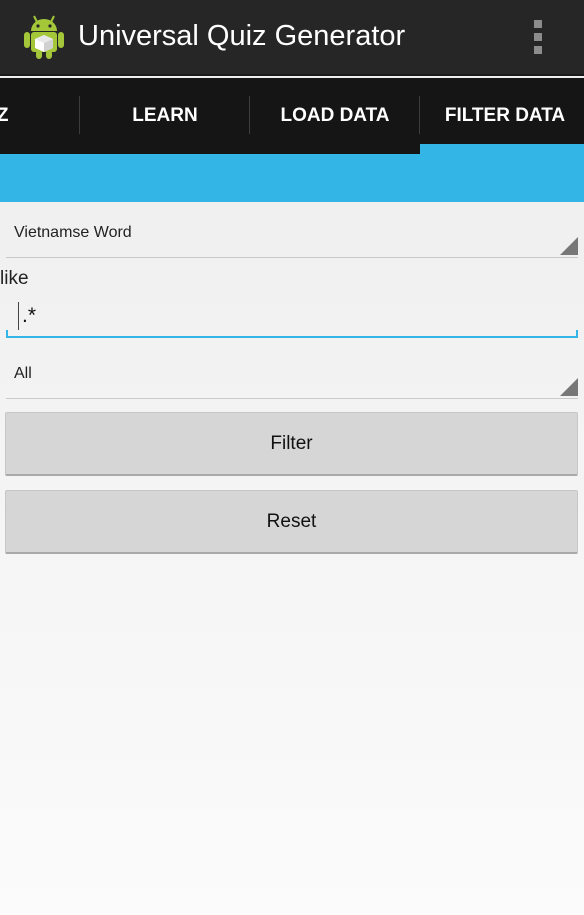  What do you see at coordinates (292, 317) in the screenshot?
I see `pattern-input: .*` at bounding box center [292, 317].